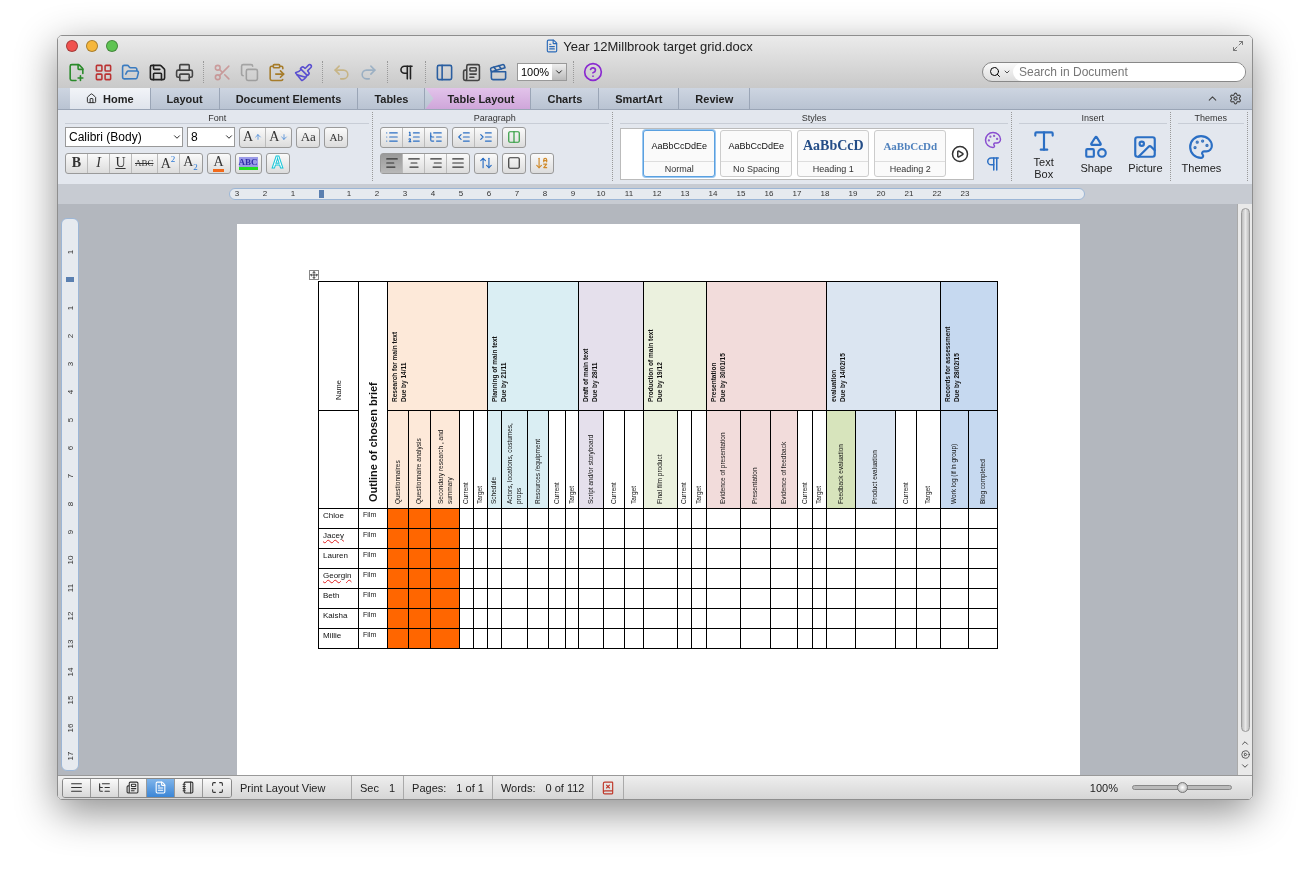 The image size is (1310, 880). Describe the element at coordinates (160, 787) in the screenshot. I see `print-view-icon` at that location.